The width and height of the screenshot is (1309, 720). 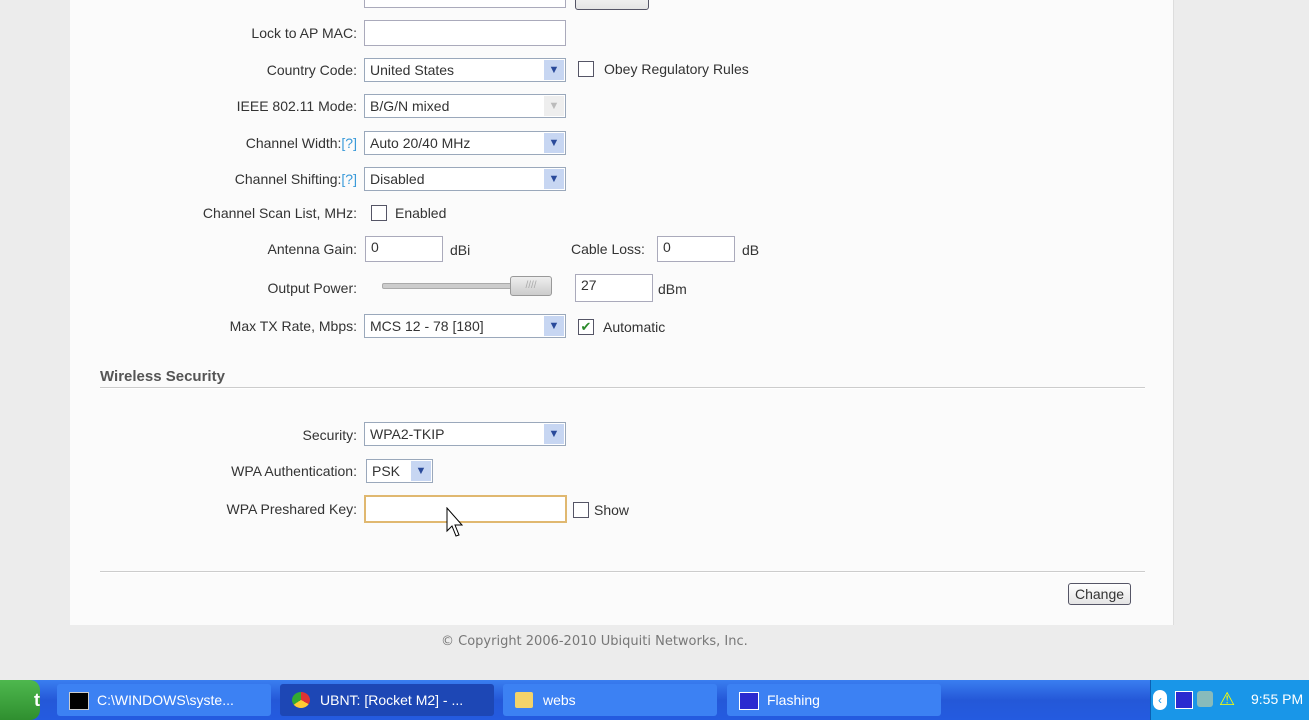 I want to click on wpa-auth-value: PSK, so click(x=386, y=471).